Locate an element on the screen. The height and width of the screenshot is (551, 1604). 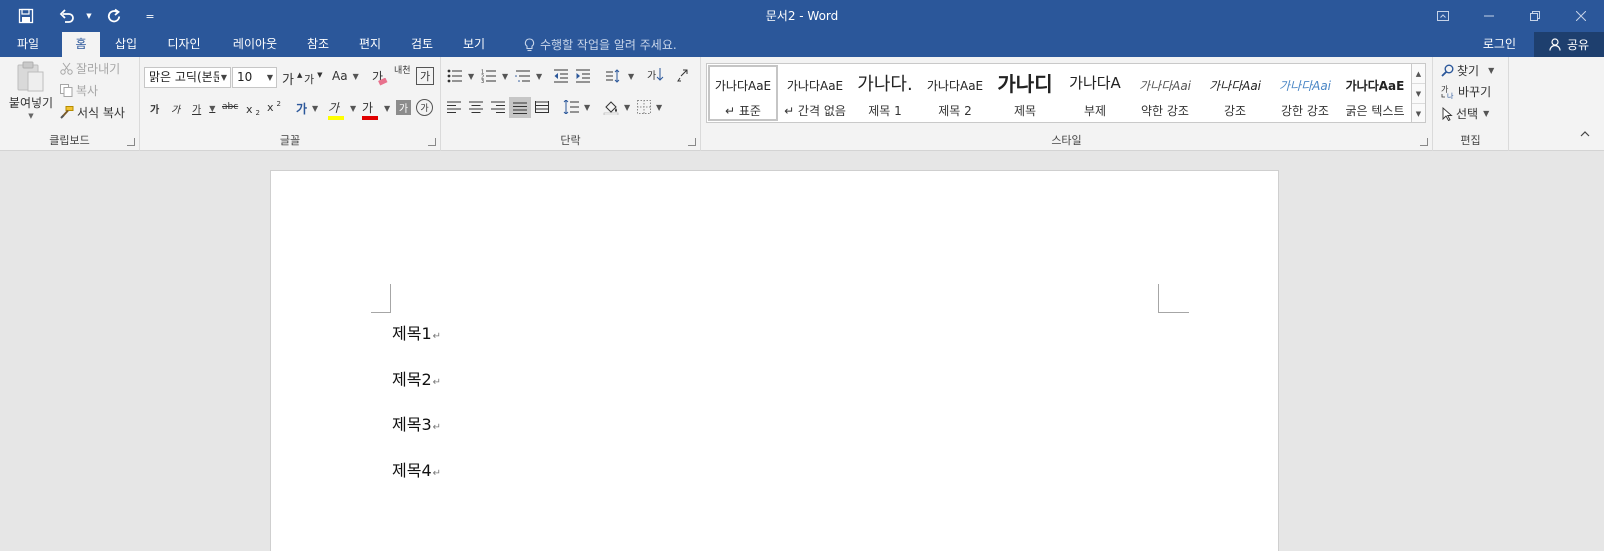
minimize-button is located at coordinates (1489, 16).